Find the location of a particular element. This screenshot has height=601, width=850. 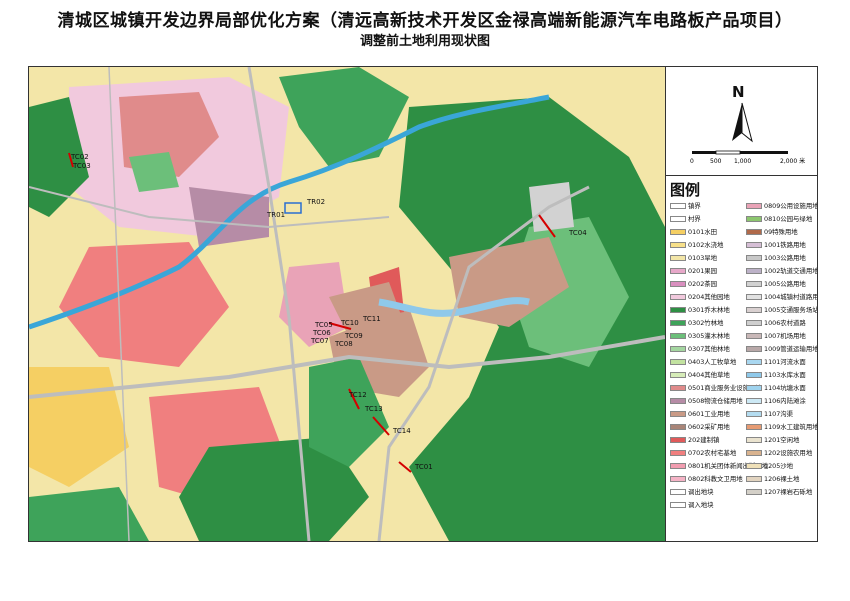

legend-item: 0307其他林地 is located at coordinates (700, 349).